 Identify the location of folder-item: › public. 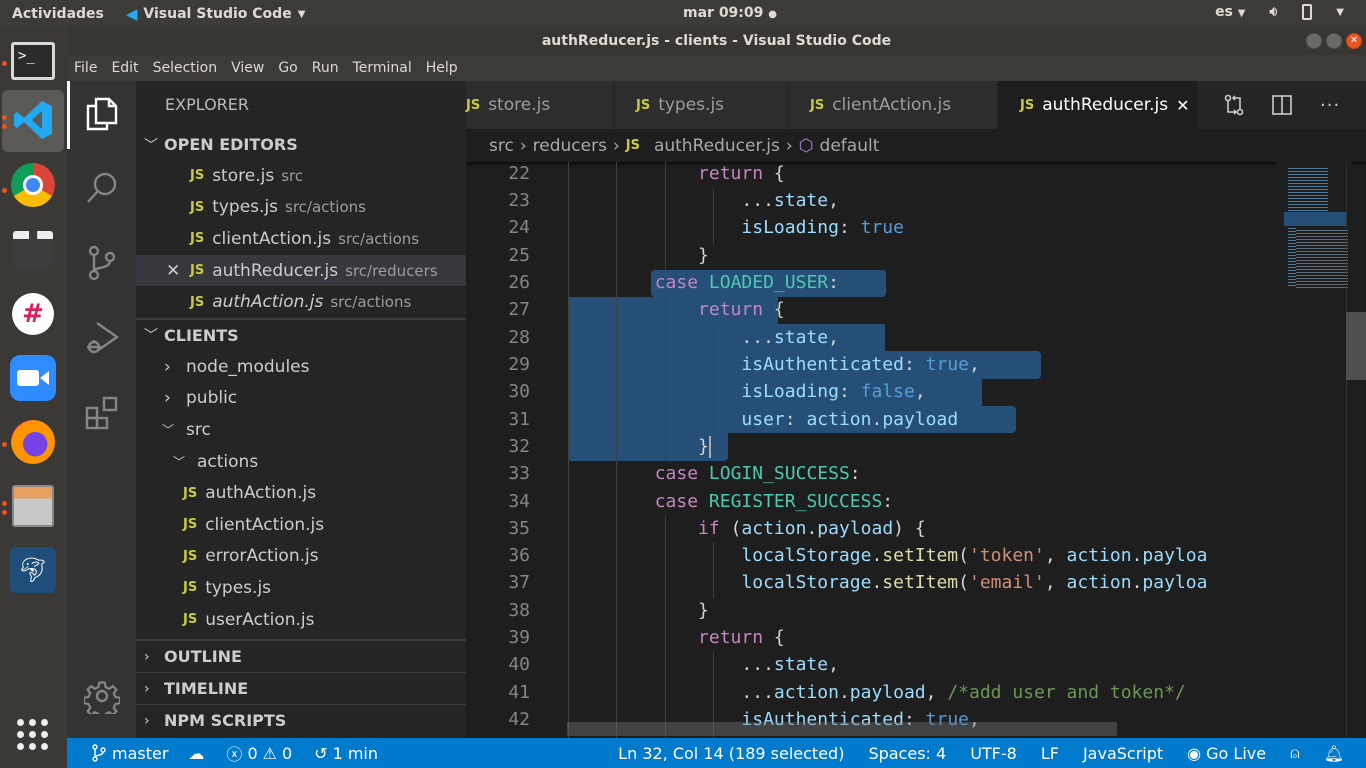
(301, 399).